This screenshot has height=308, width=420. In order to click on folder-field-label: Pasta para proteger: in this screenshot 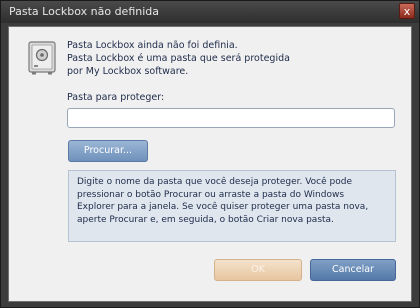, I will do `click(116, 97)`.